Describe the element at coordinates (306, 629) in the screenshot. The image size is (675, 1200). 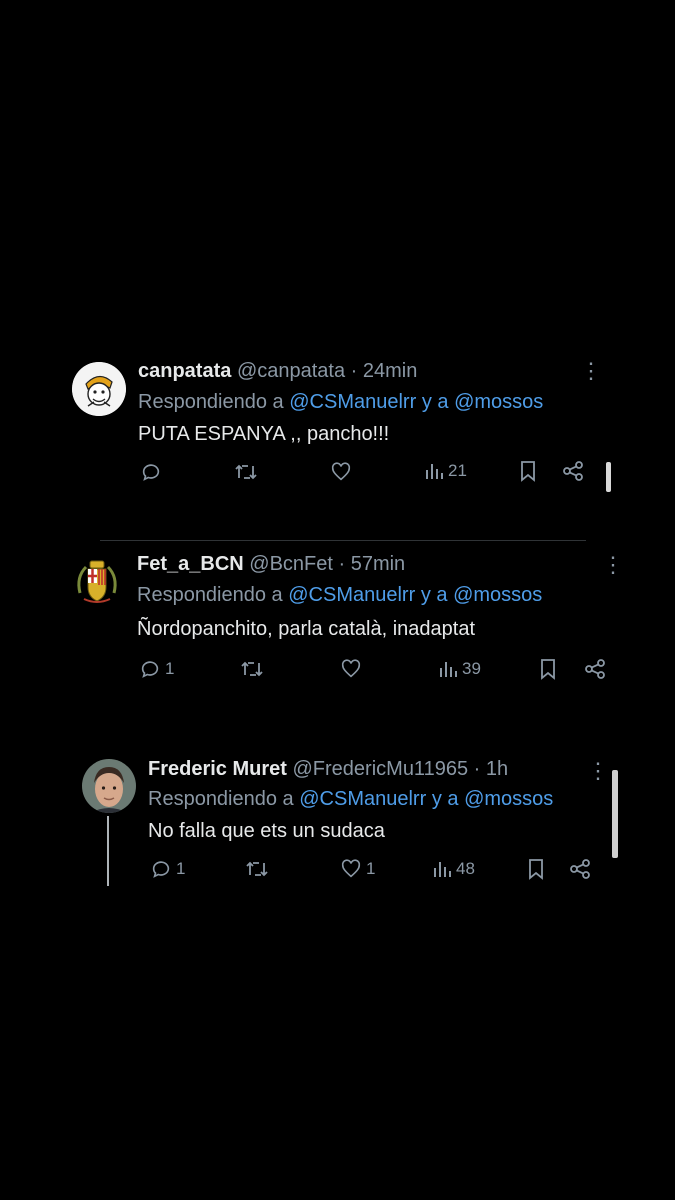
I see `tweet-text: Ñordopanchito, parla català, inadaptat` at that location.